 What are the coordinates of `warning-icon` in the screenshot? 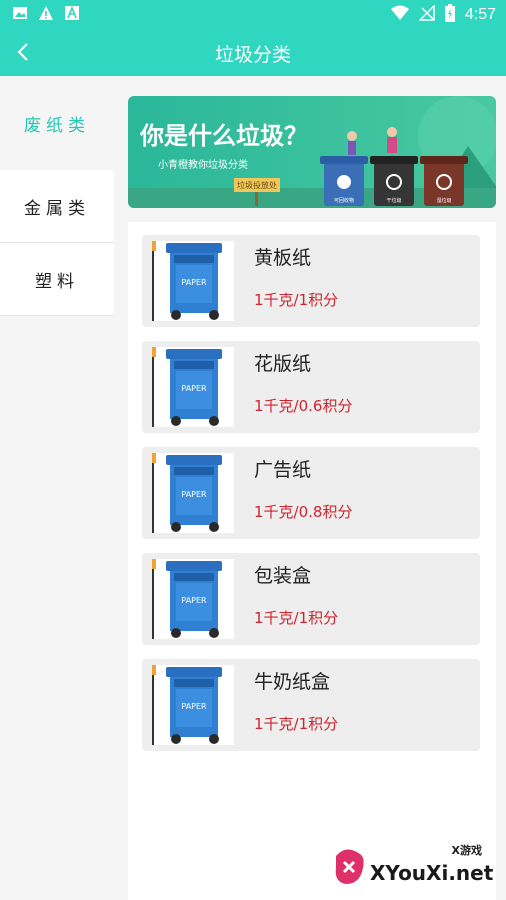 It's located at (46, 13).